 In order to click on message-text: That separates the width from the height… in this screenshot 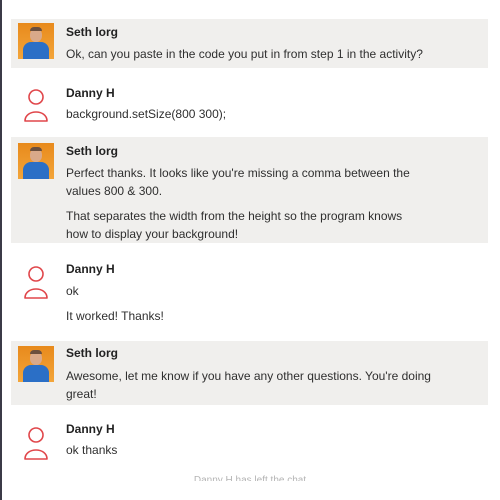, I will do `click(234, 225)`.